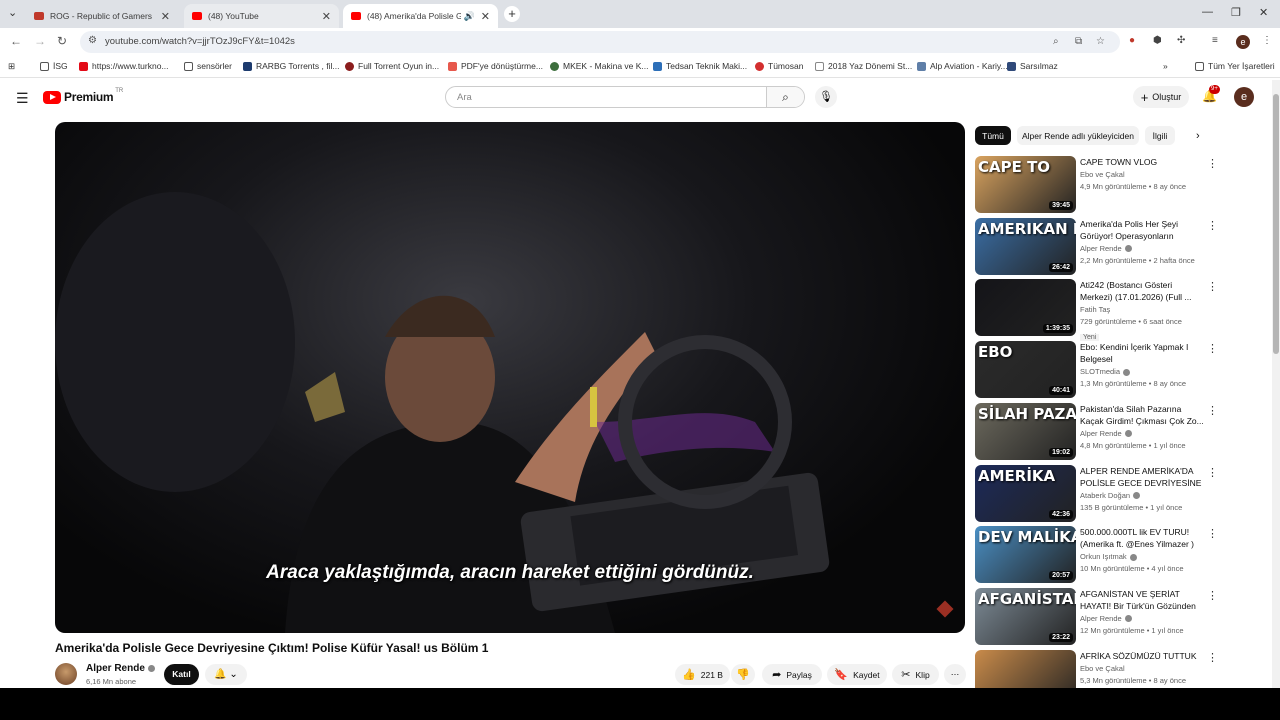  What do you see at coordinates (1025, 370) in the screenshot?
I see `video-thumbnail: EBO 40:41` at bounding box center [1025, 370].